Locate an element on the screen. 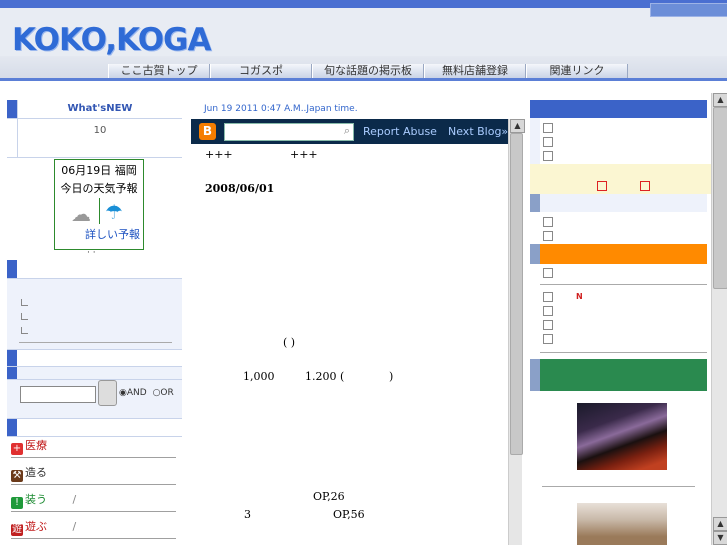  nav-bar: ここ古賀トップ コガスポ 旬な話題の掲示板 無料店舗登録 関連リンク is located at coordinates (368, 71).